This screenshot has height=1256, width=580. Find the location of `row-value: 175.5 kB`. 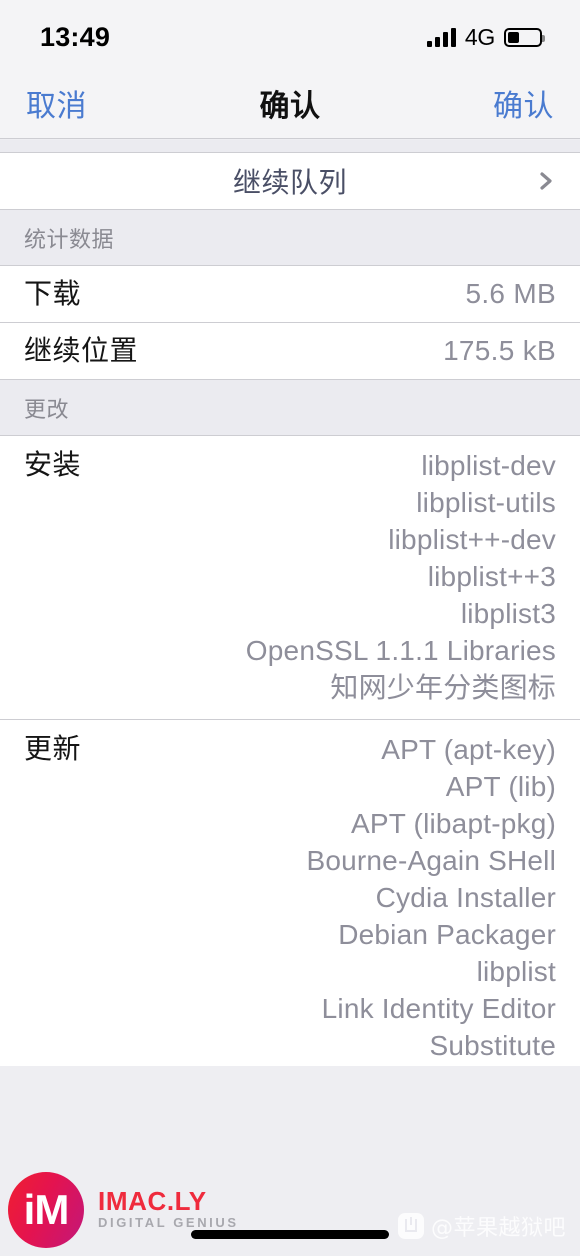

row-value: 175.5 kB is located at coordinates (499, 350).